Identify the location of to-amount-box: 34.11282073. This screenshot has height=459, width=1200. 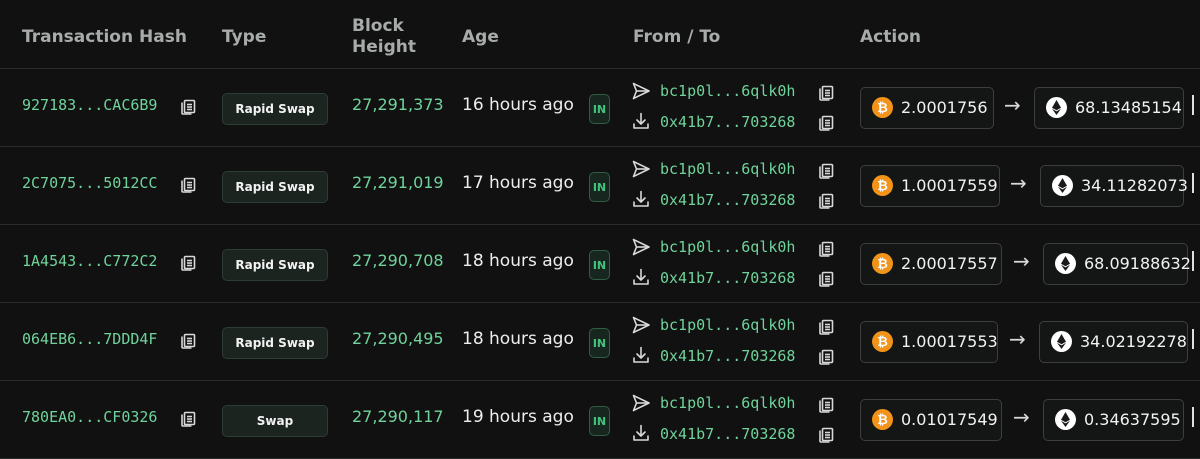
(1114, 186).